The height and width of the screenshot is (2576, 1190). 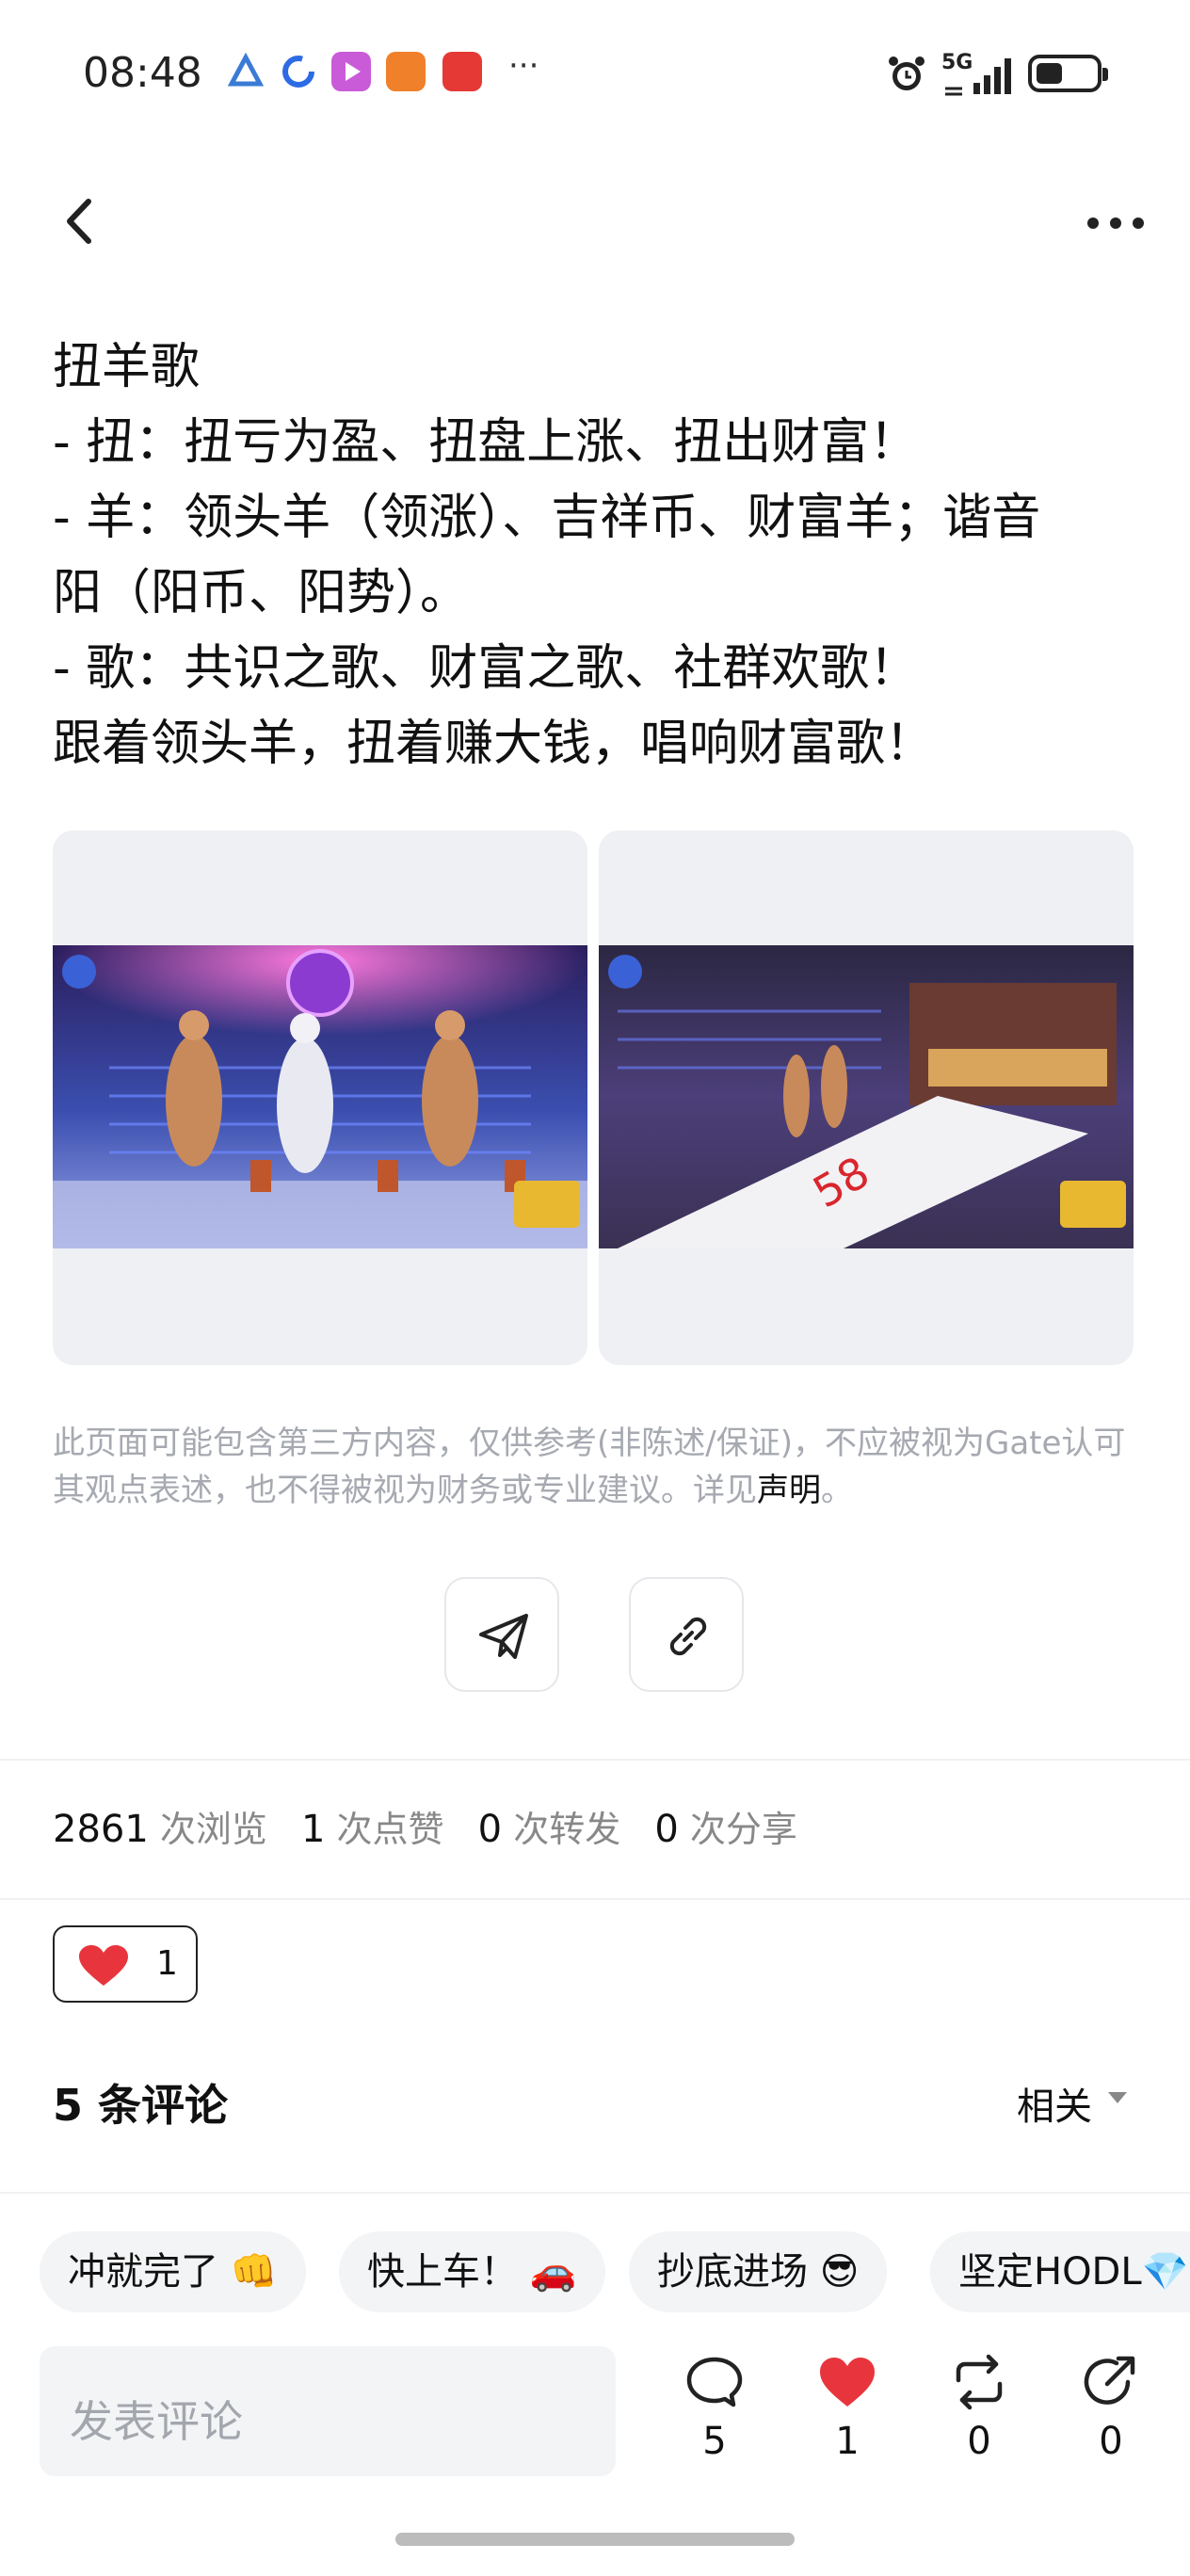 What do you see at coordinates (462, 71) in the screenshot?
I see `news-app-icon` at bounding box center [462, 71].